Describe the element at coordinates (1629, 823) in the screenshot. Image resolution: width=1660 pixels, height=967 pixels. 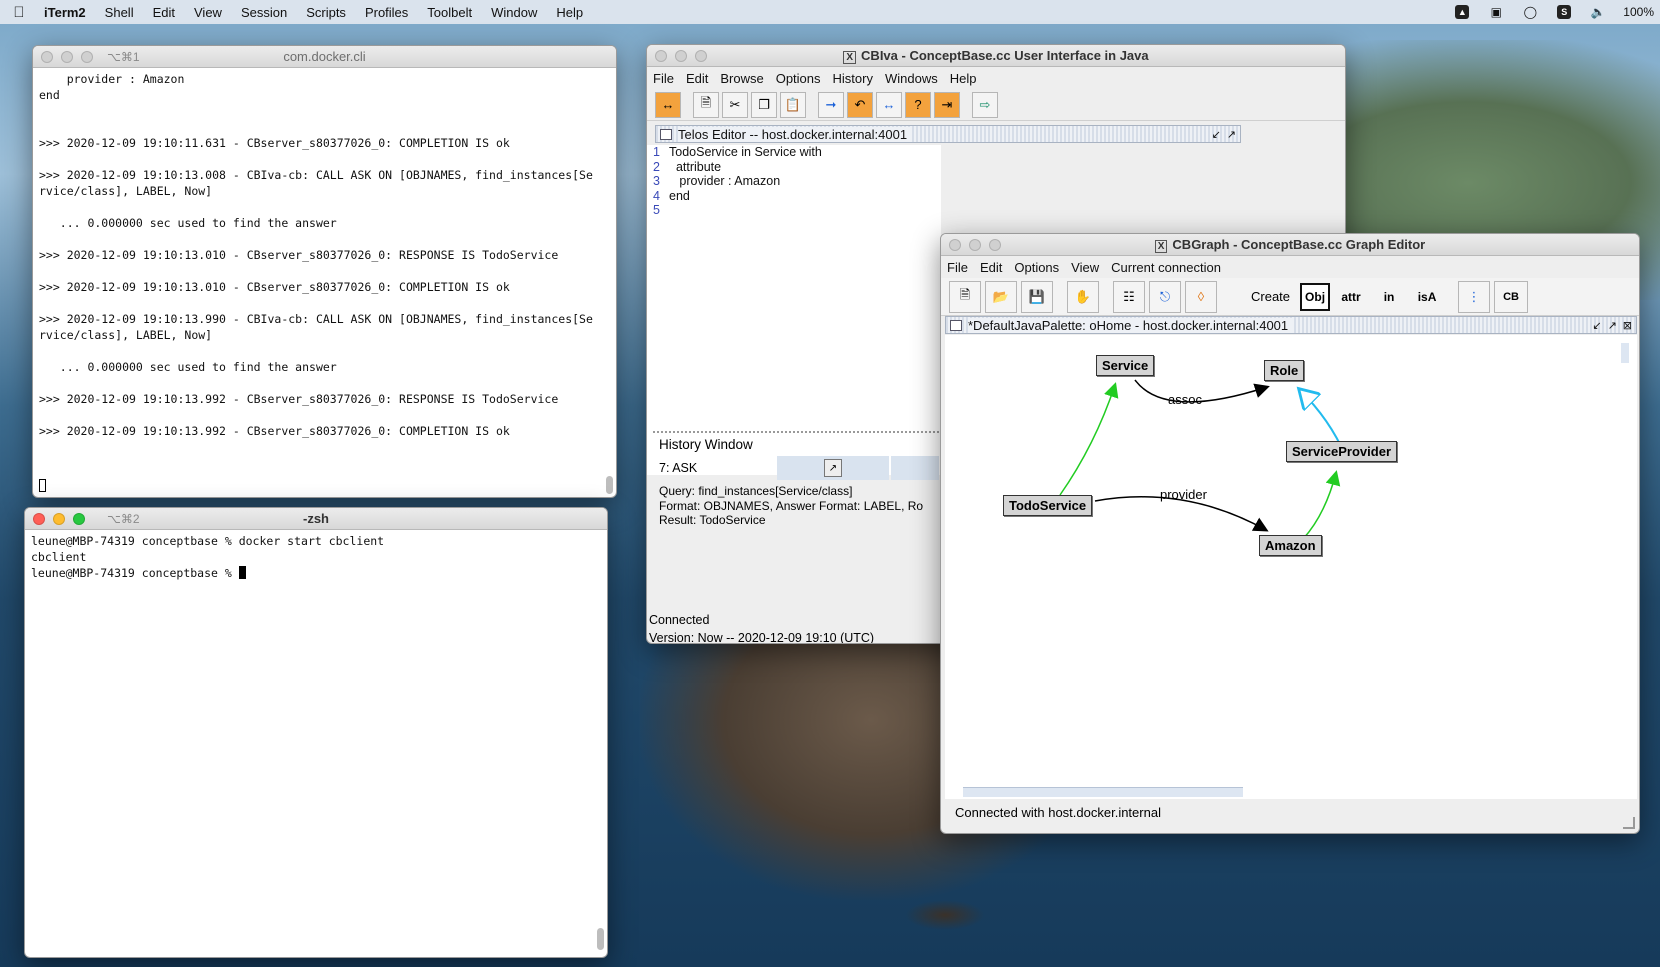
I see `resize-grip-icon` at that location.